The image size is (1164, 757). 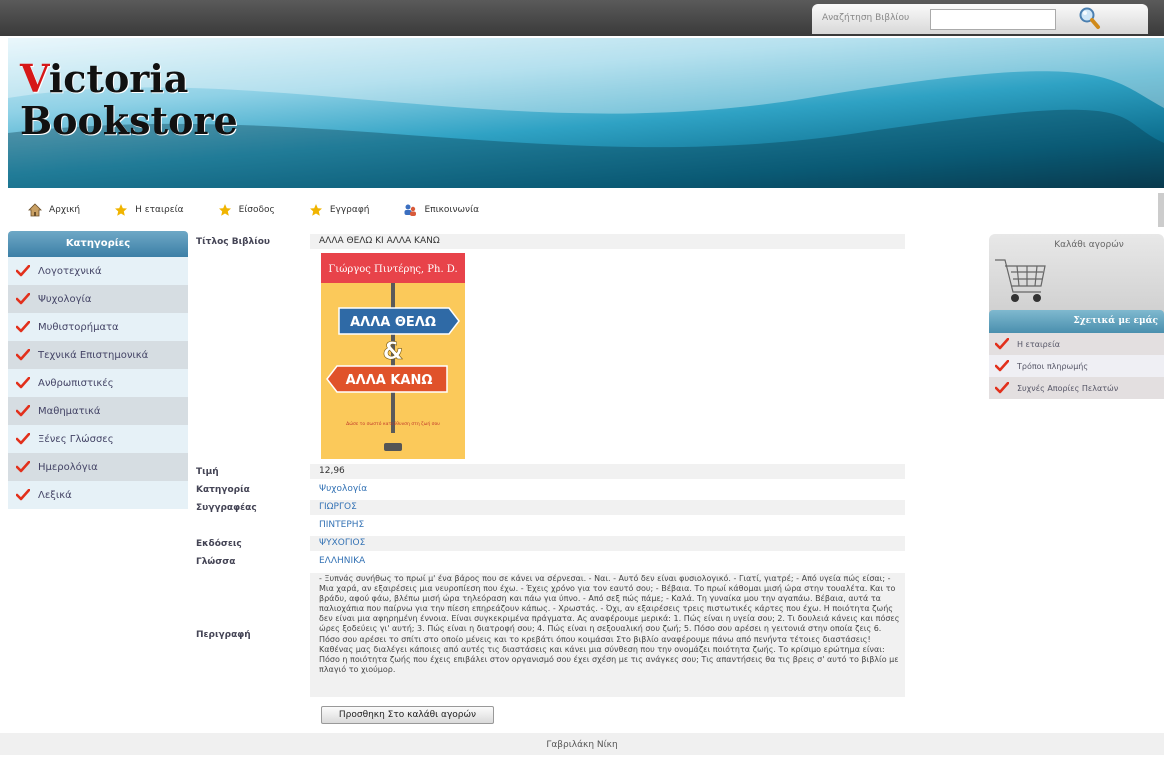 I want to click on about-item-label: Η εταιρεία, so click(x=1039, y=344).